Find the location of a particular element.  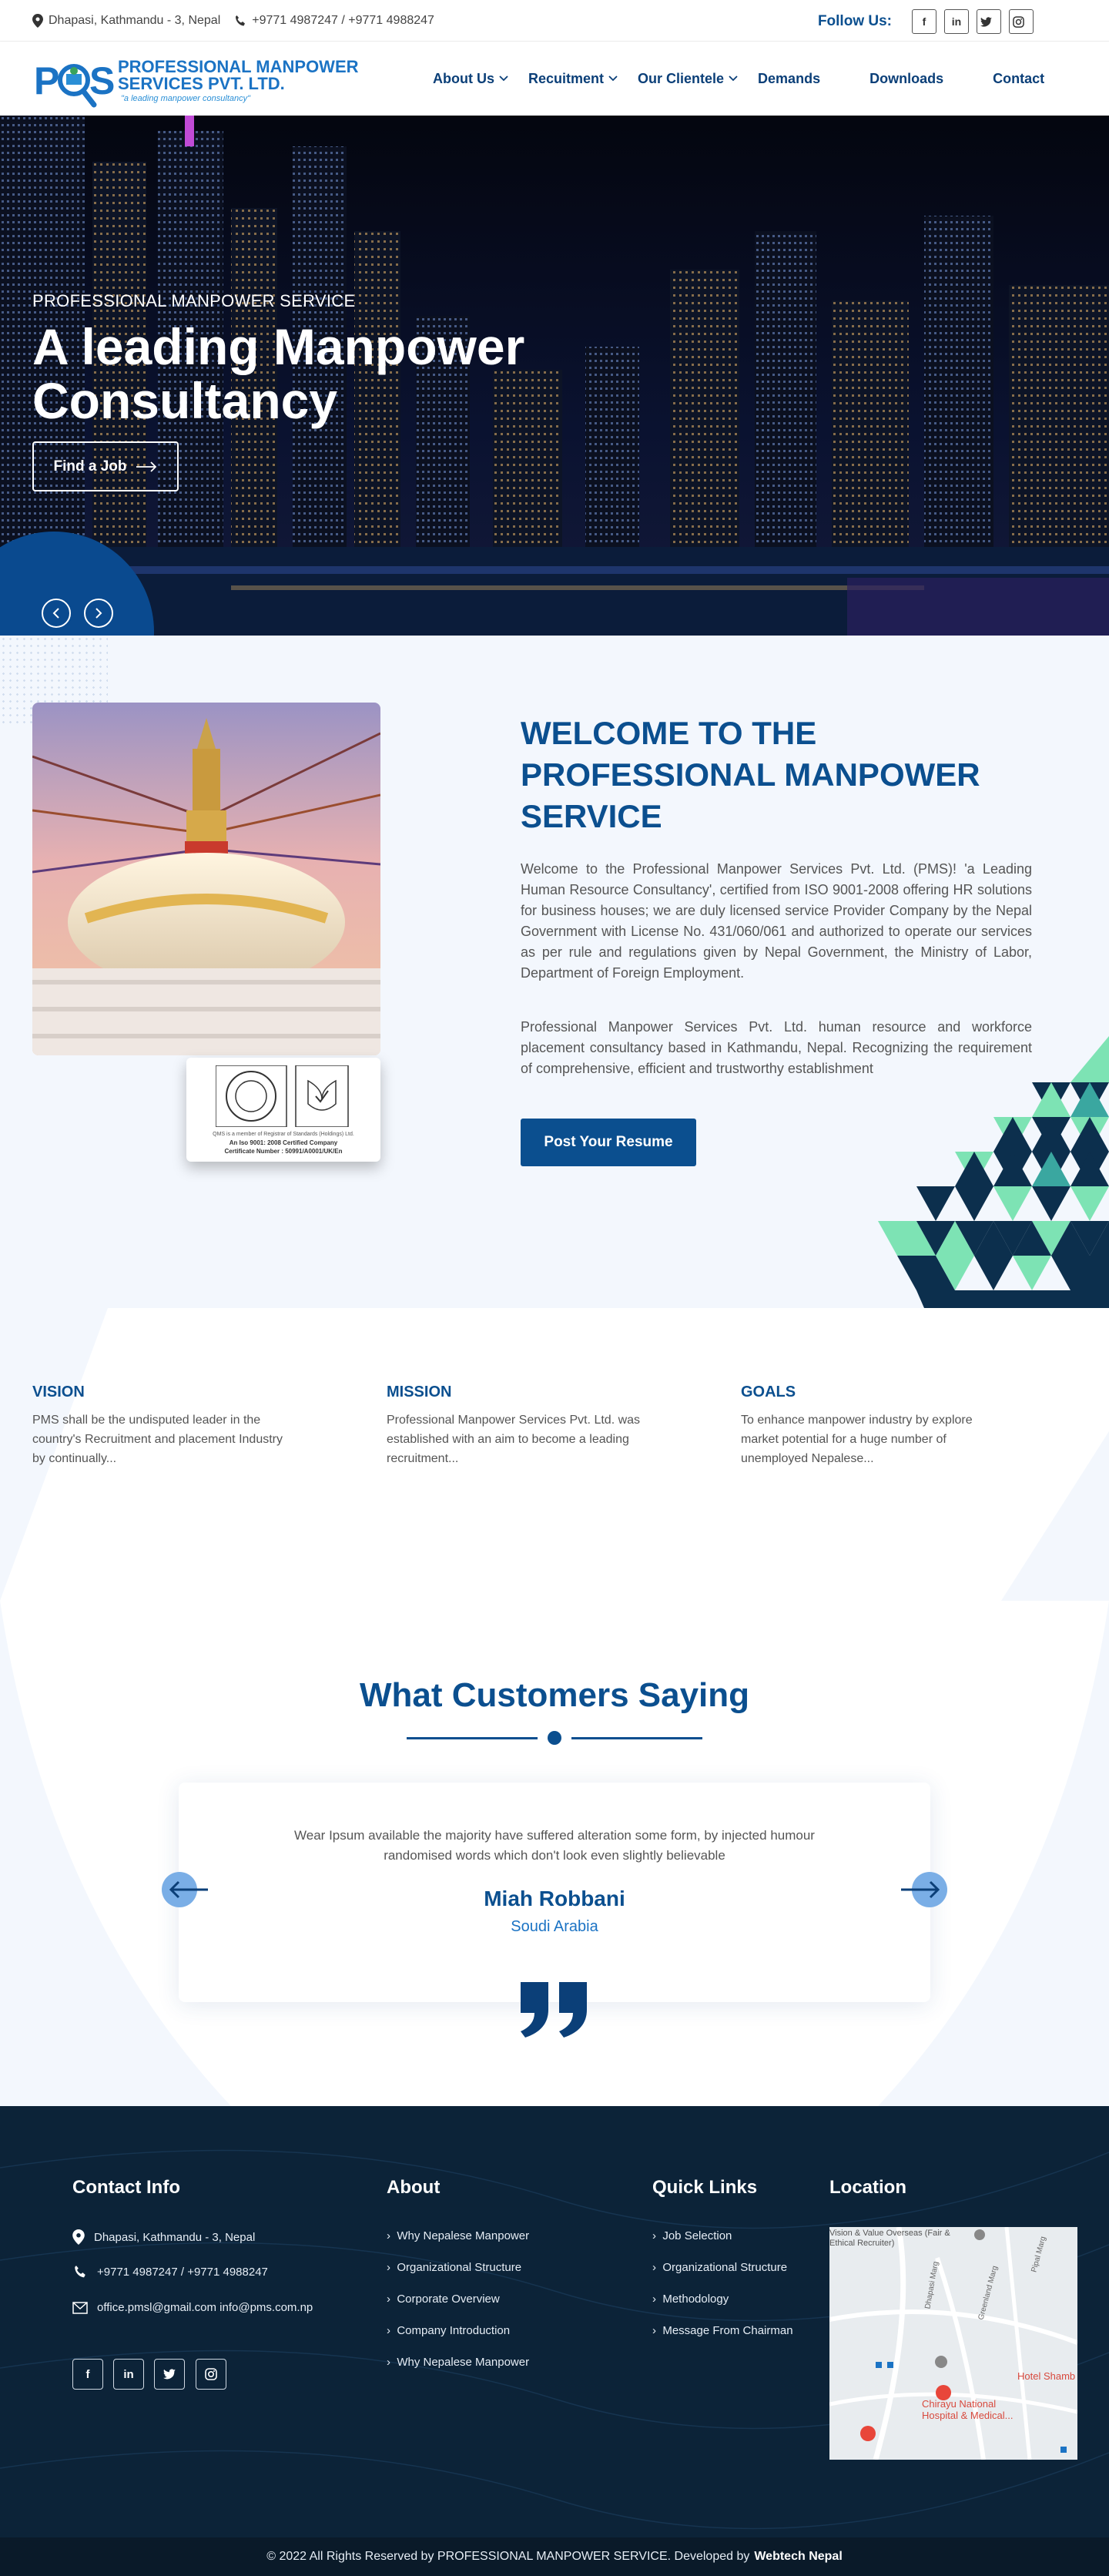

instagram-icon is located at coordinates (1021, 21).